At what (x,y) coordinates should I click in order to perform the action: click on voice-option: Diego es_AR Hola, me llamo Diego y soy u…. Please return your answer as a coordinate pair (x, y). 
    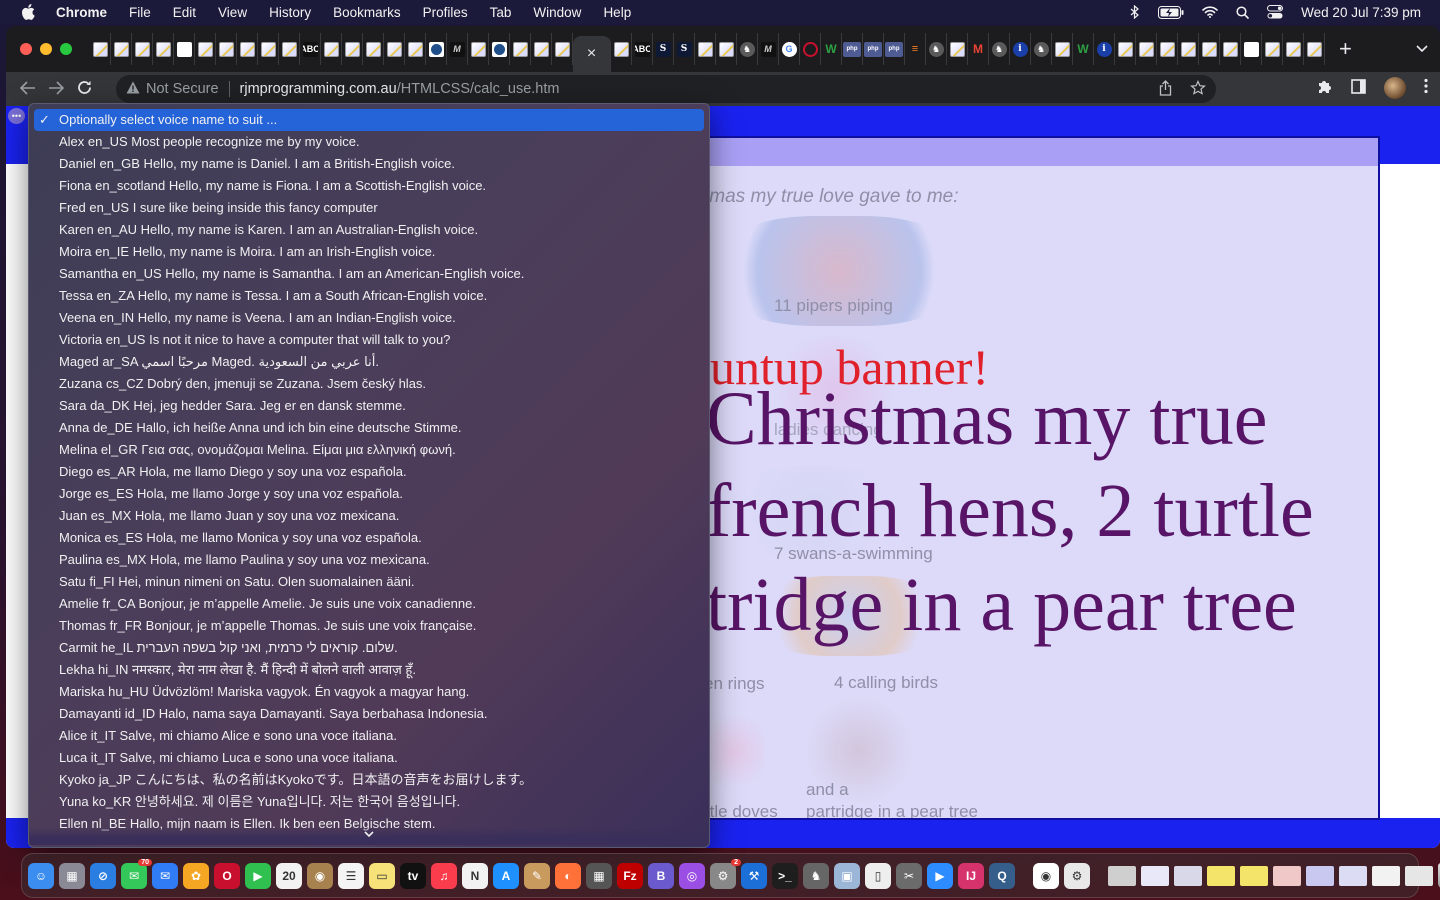
    Looking at the image, I should click on (369, 472).